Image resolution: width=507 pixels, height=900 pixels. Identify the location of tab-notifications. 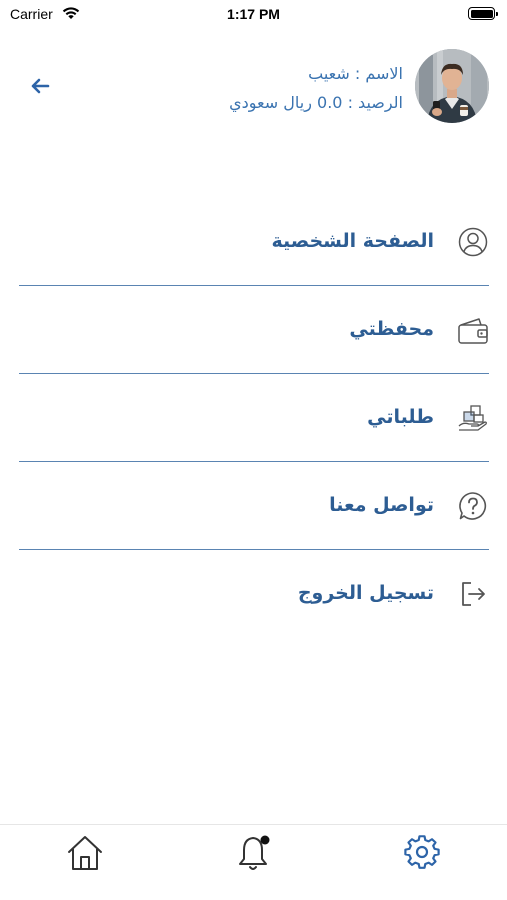
(253, 855).